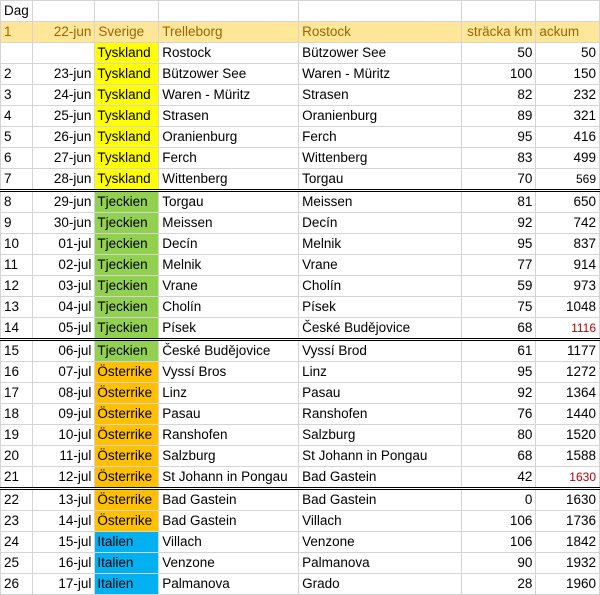 The height and width of the screenshot is (595, 600). What do you see at coordinates (567, 584) in the screenshot?
I see `cell-ackum: 1960` at bounding box center [567, 584].